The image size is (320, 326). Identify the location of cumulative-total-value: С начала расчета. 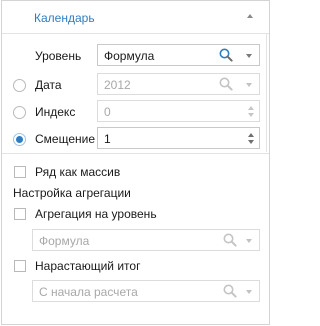
(88, 292).